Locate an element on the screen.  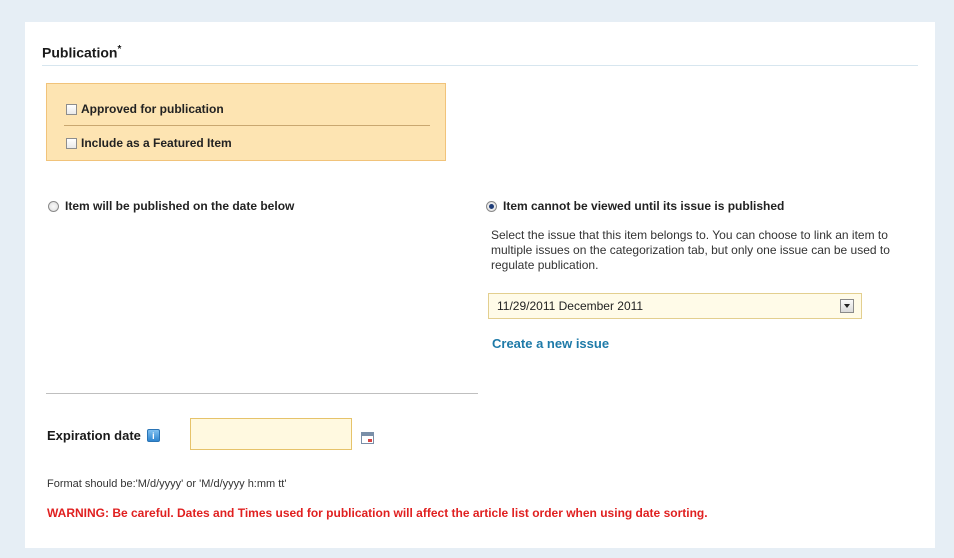
approved-checkbox is located at coordinates (71, 109).